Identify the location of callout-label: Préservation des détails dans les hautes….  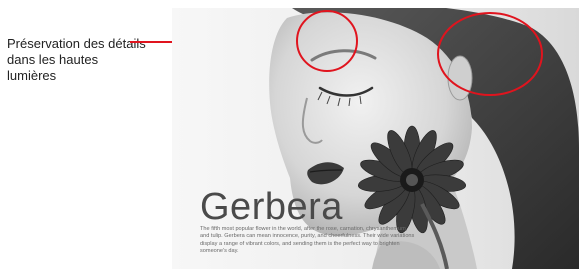
(76, 59).